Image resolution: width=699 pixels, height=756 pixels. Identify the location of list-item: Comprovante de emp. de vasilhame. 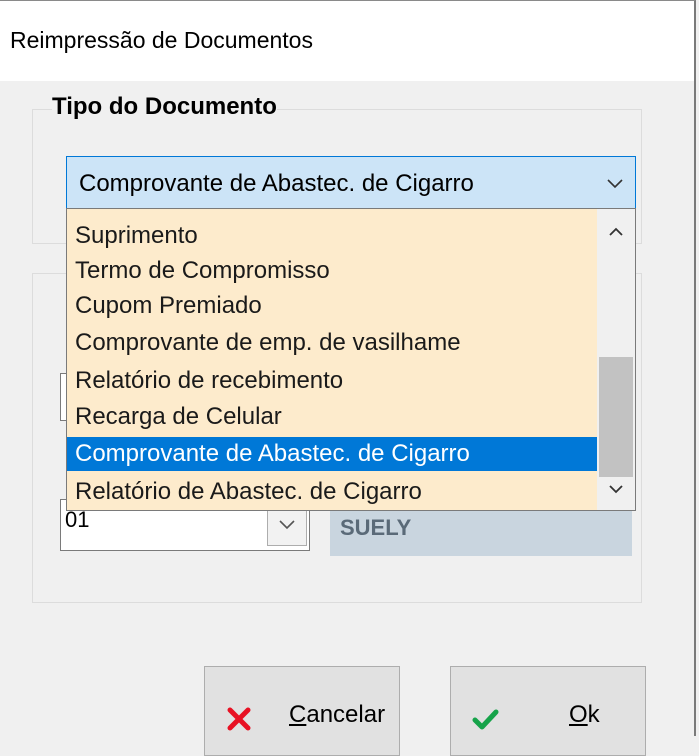
(332, 343).